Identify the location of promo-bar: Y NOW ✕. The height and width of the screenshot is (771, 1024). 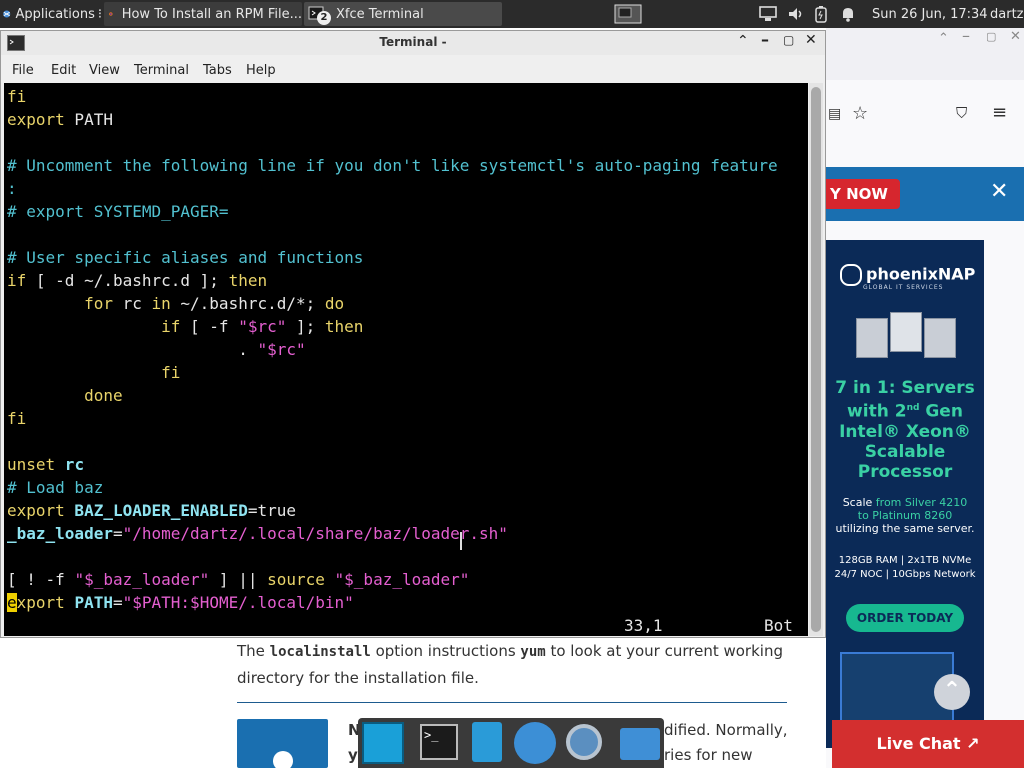
(925, 194).